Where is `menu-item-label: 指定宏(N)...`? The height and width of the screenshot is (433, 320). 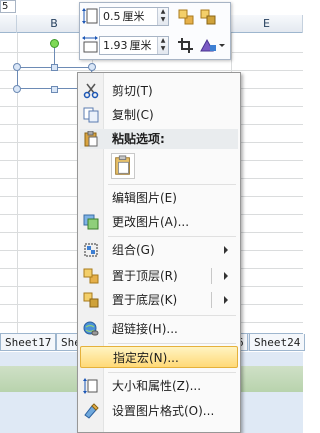
menu-item-label: 指定宏(N)... is located at coordinates (146, 358).